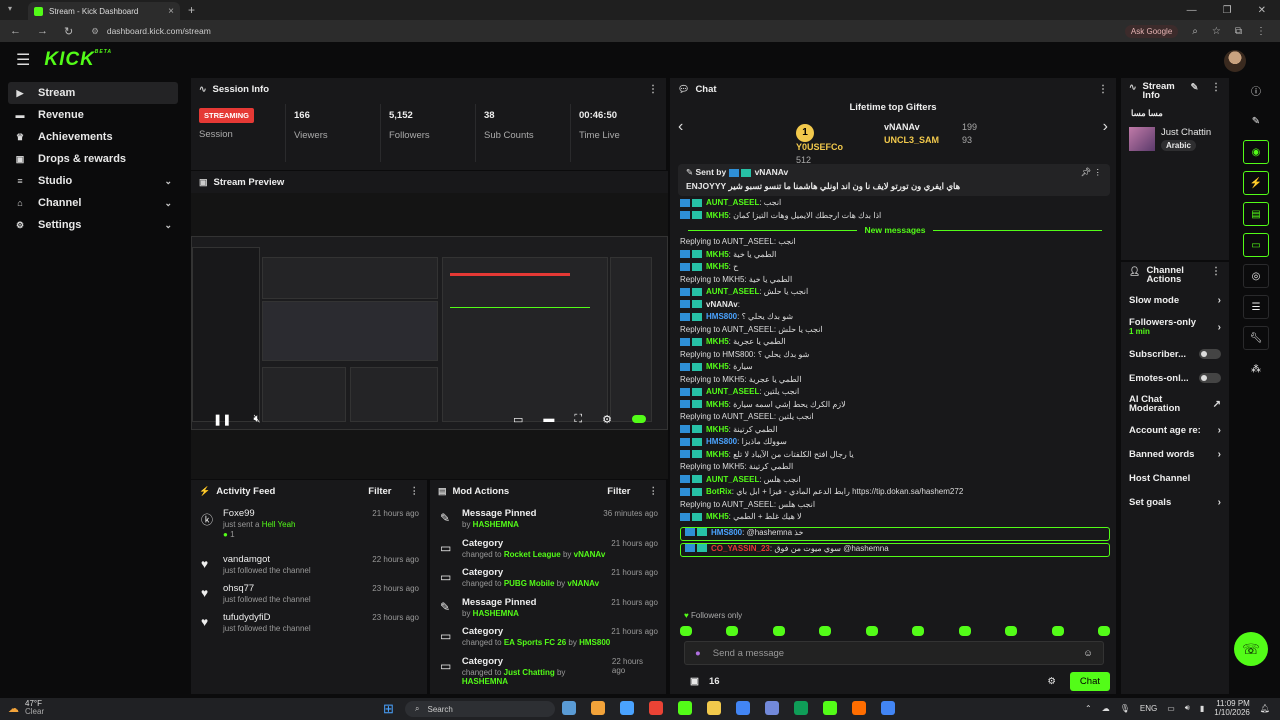 This screenshot has width=1280, height=720. Describe the element at coordinates (1235, 61) in the screenshot. I see `user-avatar` at that location.